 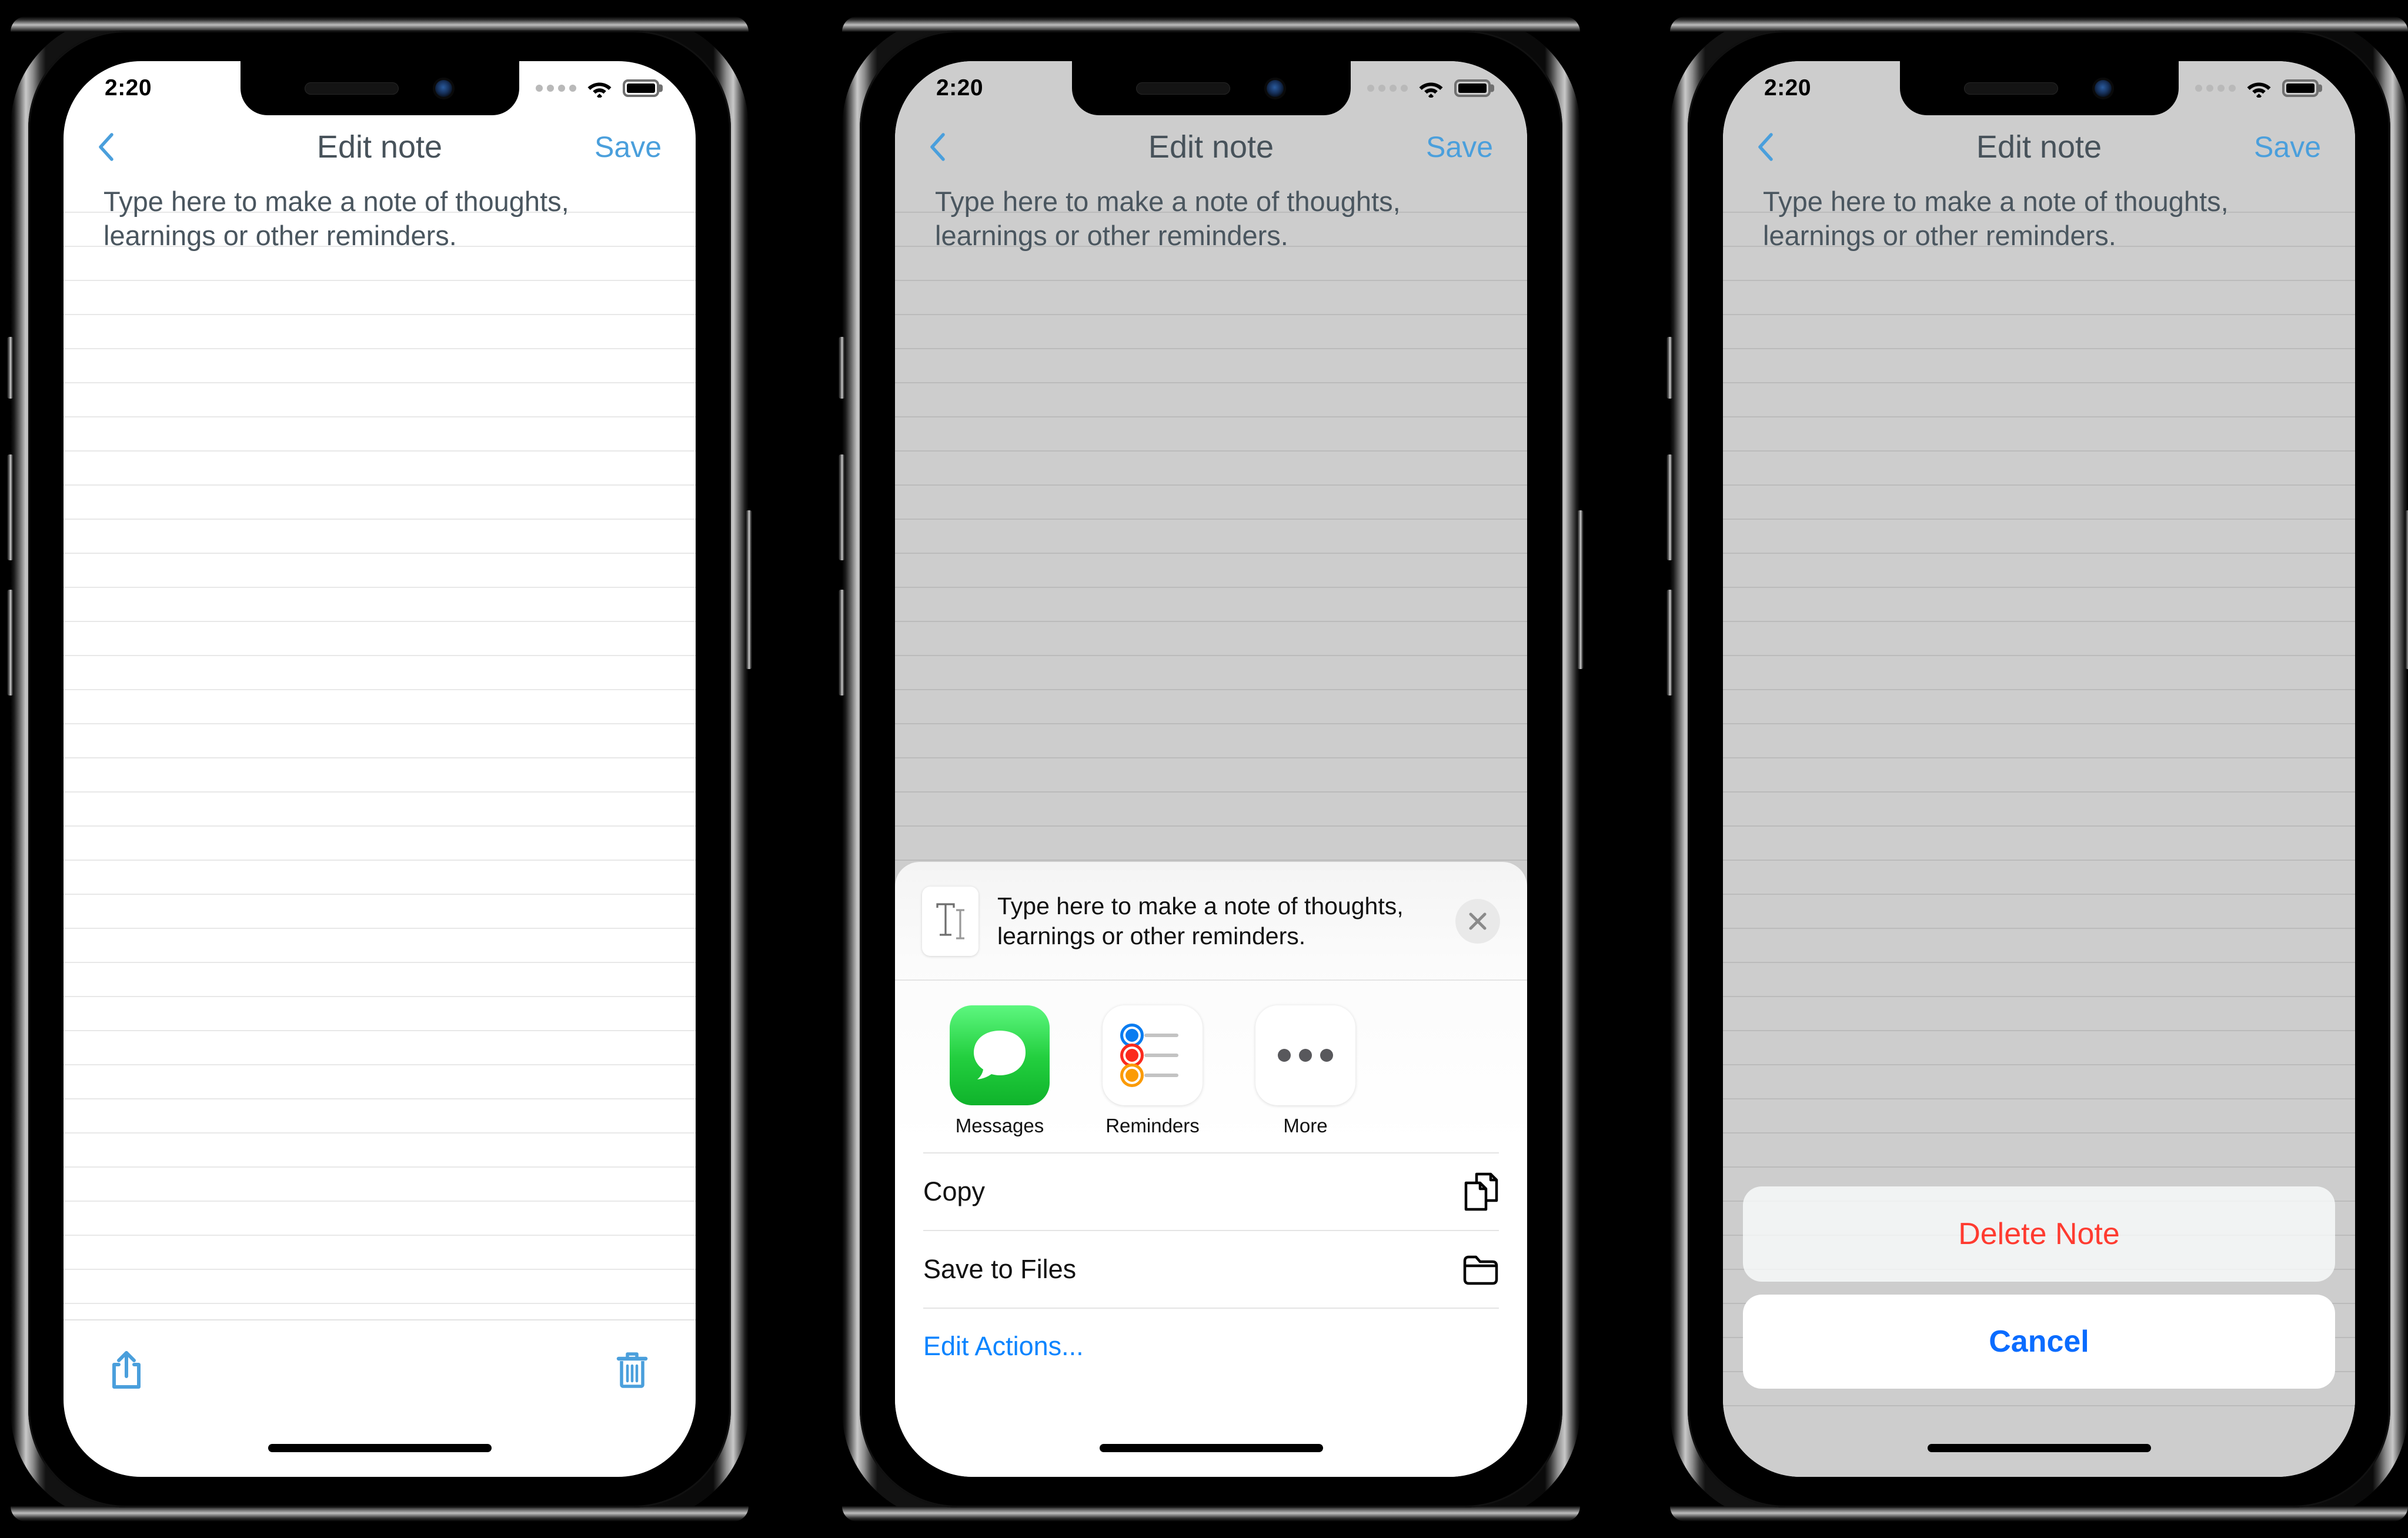 What do you see at coordinates (999, 1125) in the screenshot?
I see `share-app-label: Messages` at bounding box center [999, 1125].